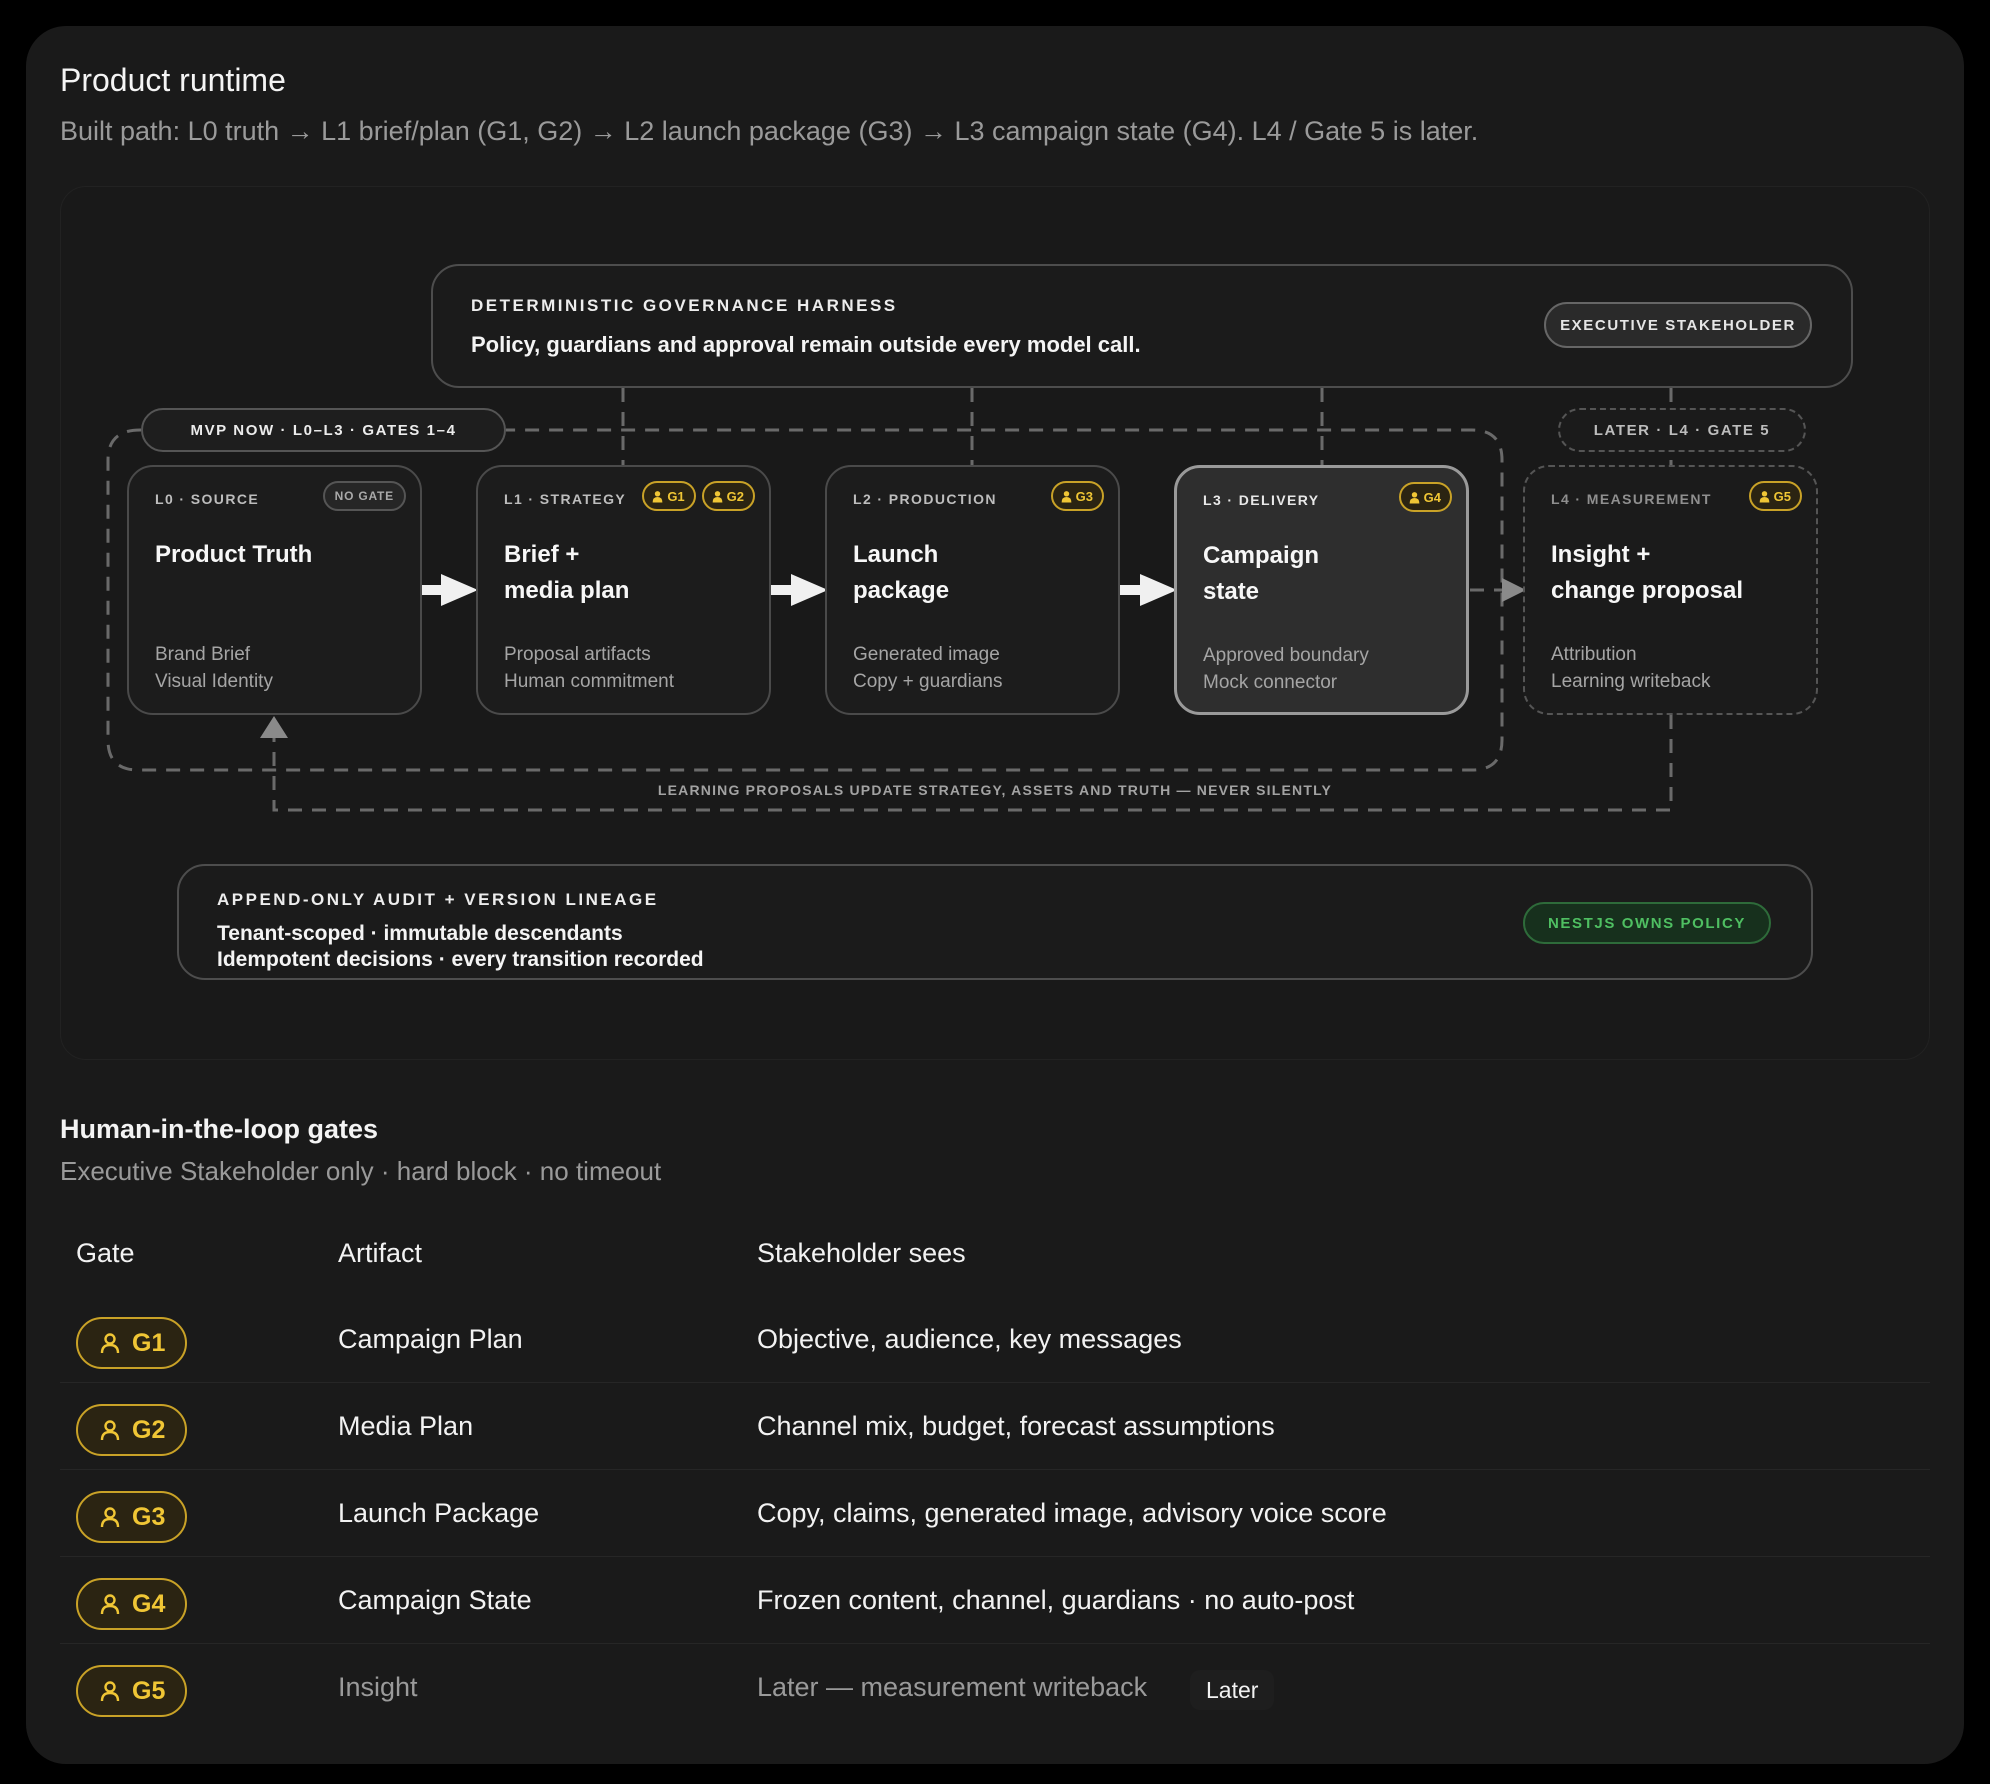  Describe the element at coordinates (684, 305) in the screenshot. I see `harness-caption: DETERMINISTIC GOVERNANCE HARNESS` at that location.